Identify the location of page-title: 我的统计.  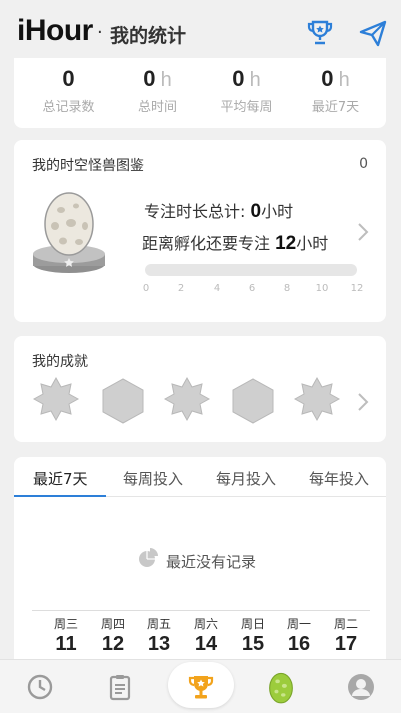
(148, 36).